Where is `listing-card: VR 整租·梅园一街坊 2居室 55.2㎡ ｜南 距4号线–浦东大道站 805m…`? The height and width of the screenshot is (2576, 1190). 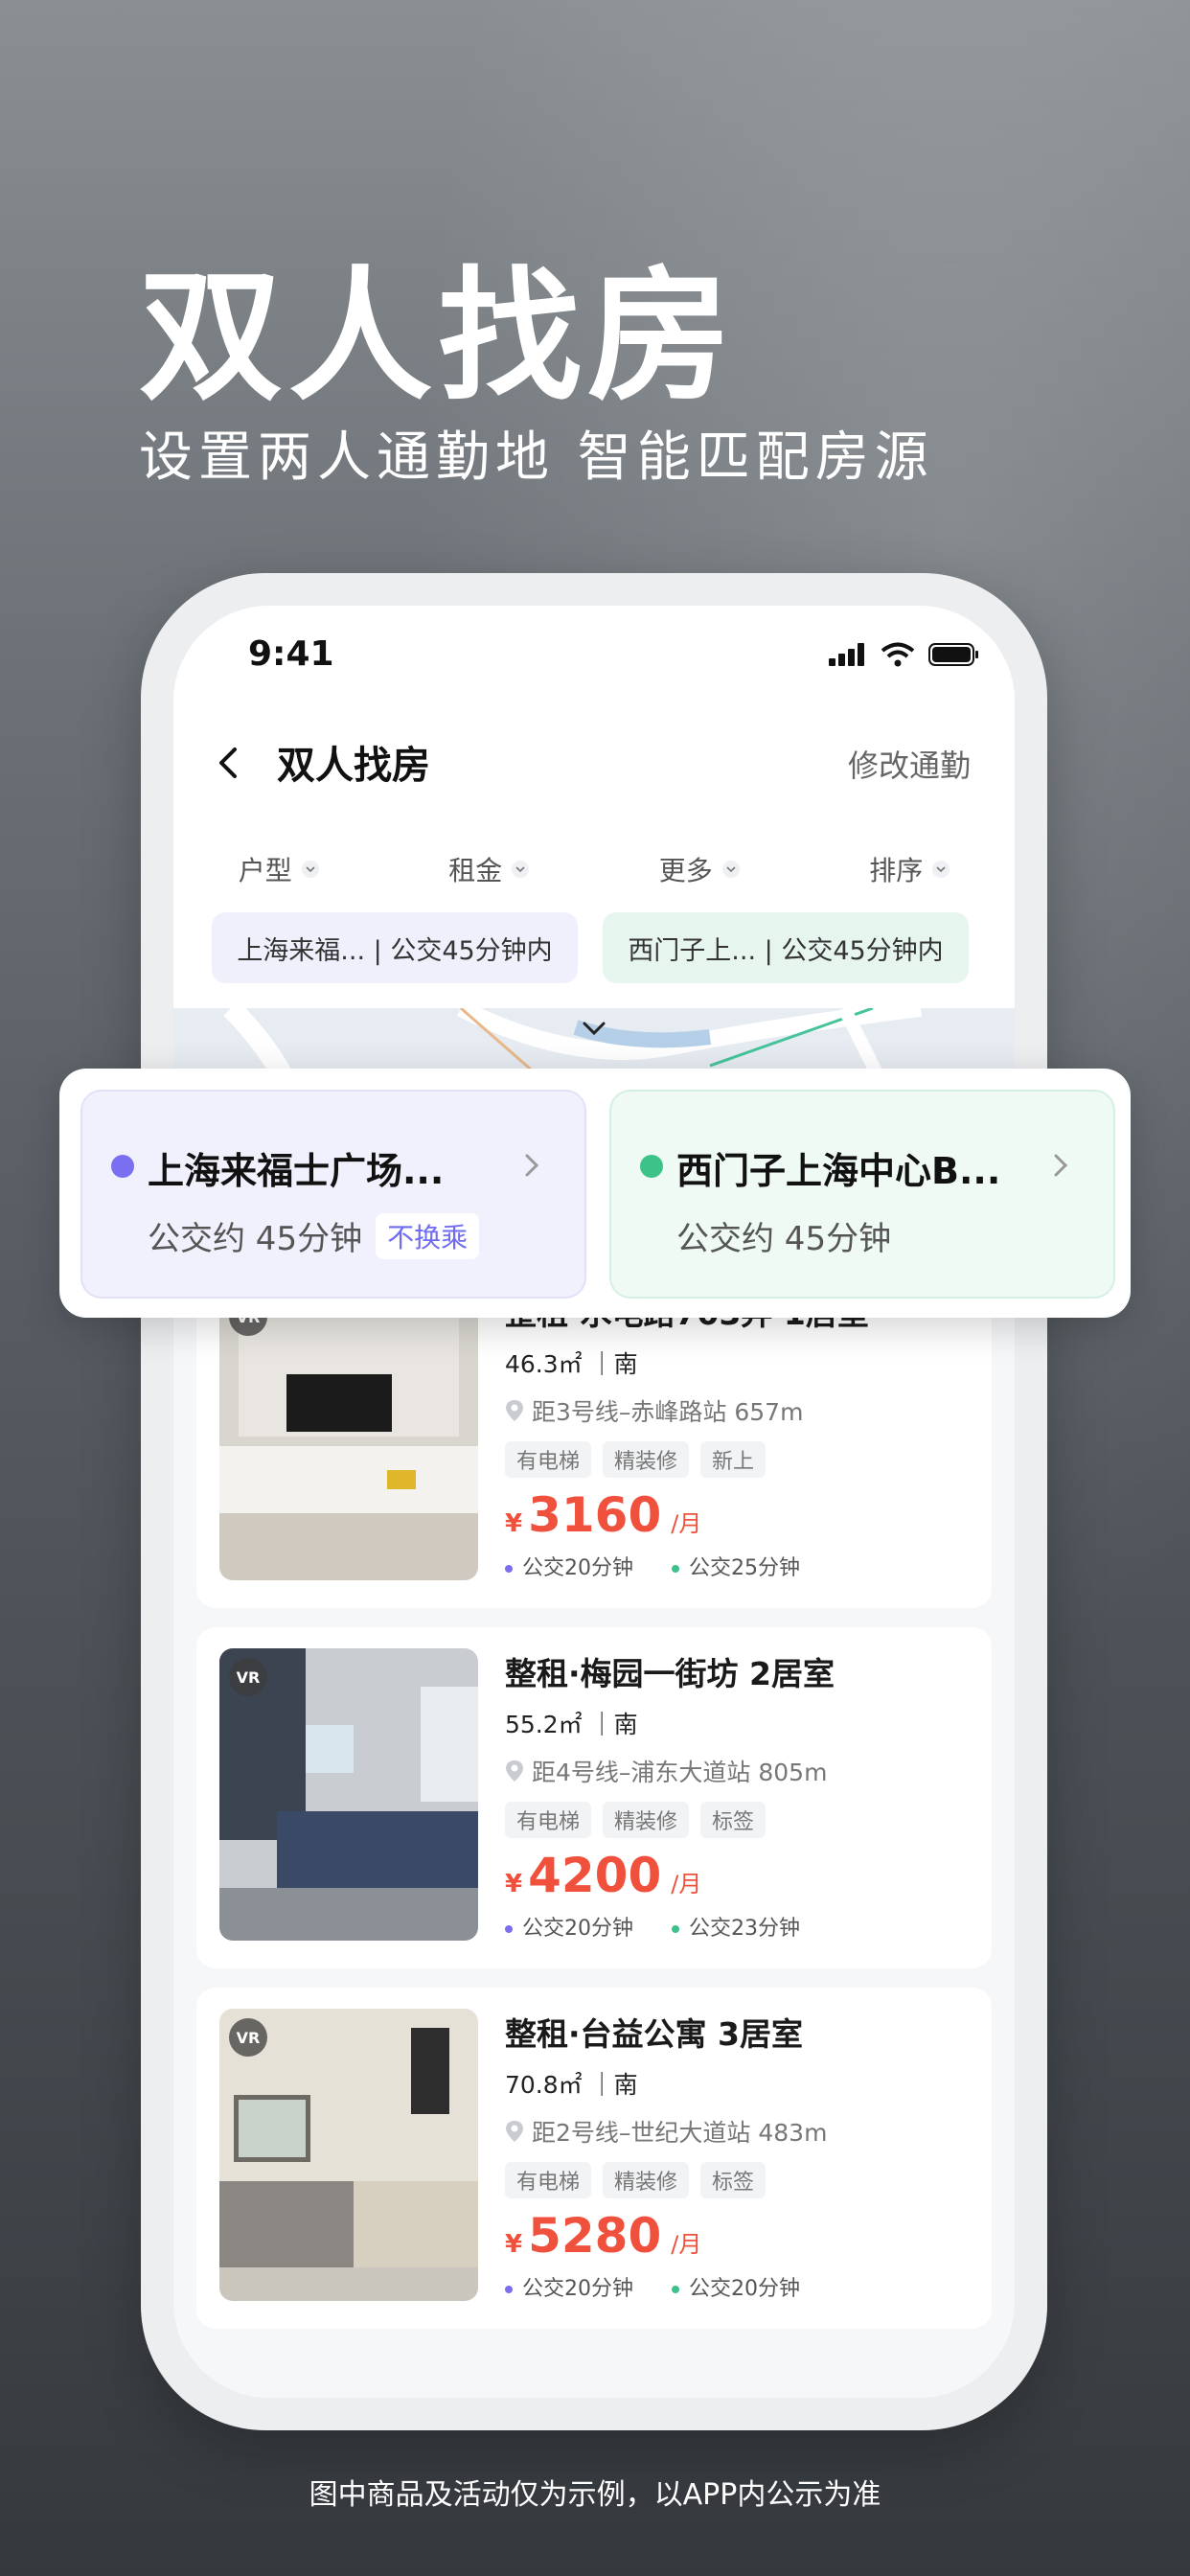
listing-card: VR 整租·梅园一街坊 2居室 55.2㎡ ｜南 距4号线–浦东大道站 805m… is located at coordinates (594, 1797).